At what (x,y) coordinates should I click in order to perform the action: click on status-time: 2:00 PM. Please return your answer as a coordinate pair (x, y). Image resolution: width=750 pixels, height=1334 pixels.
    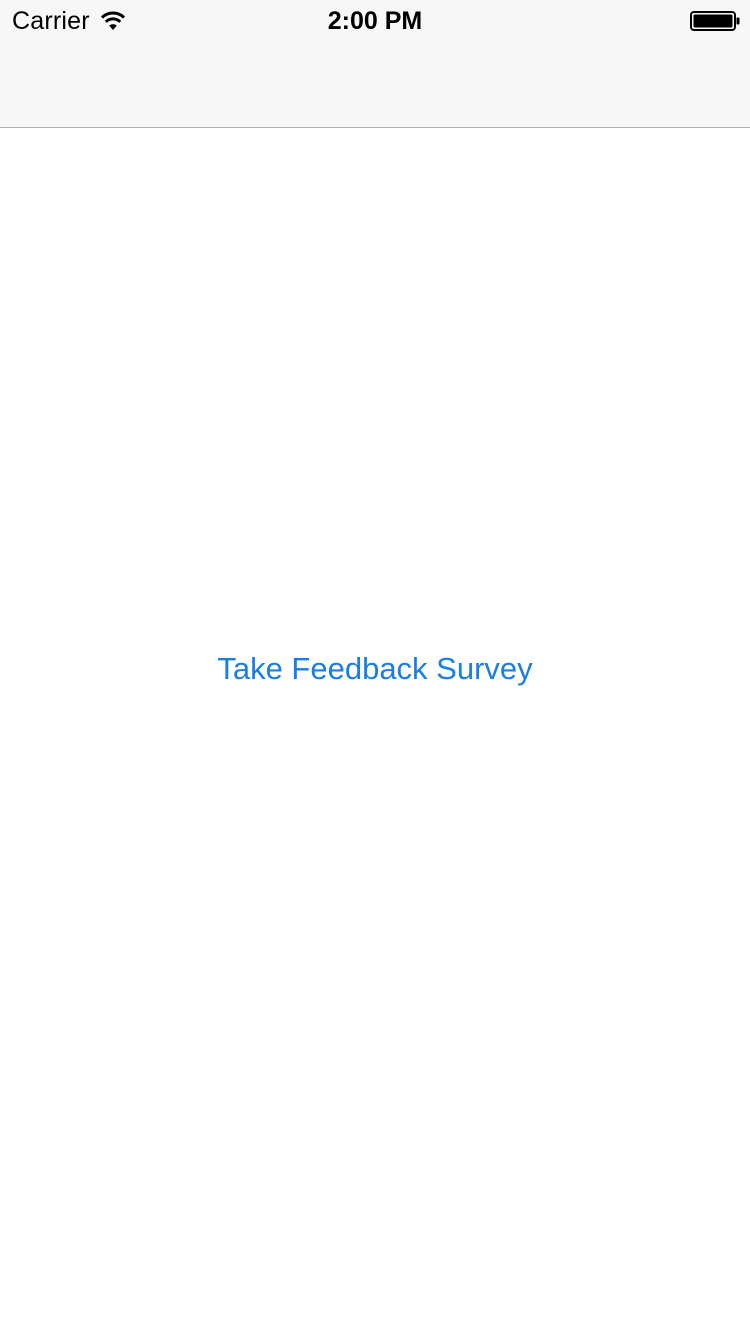
    Looking at the image, I should click on (375, 21).